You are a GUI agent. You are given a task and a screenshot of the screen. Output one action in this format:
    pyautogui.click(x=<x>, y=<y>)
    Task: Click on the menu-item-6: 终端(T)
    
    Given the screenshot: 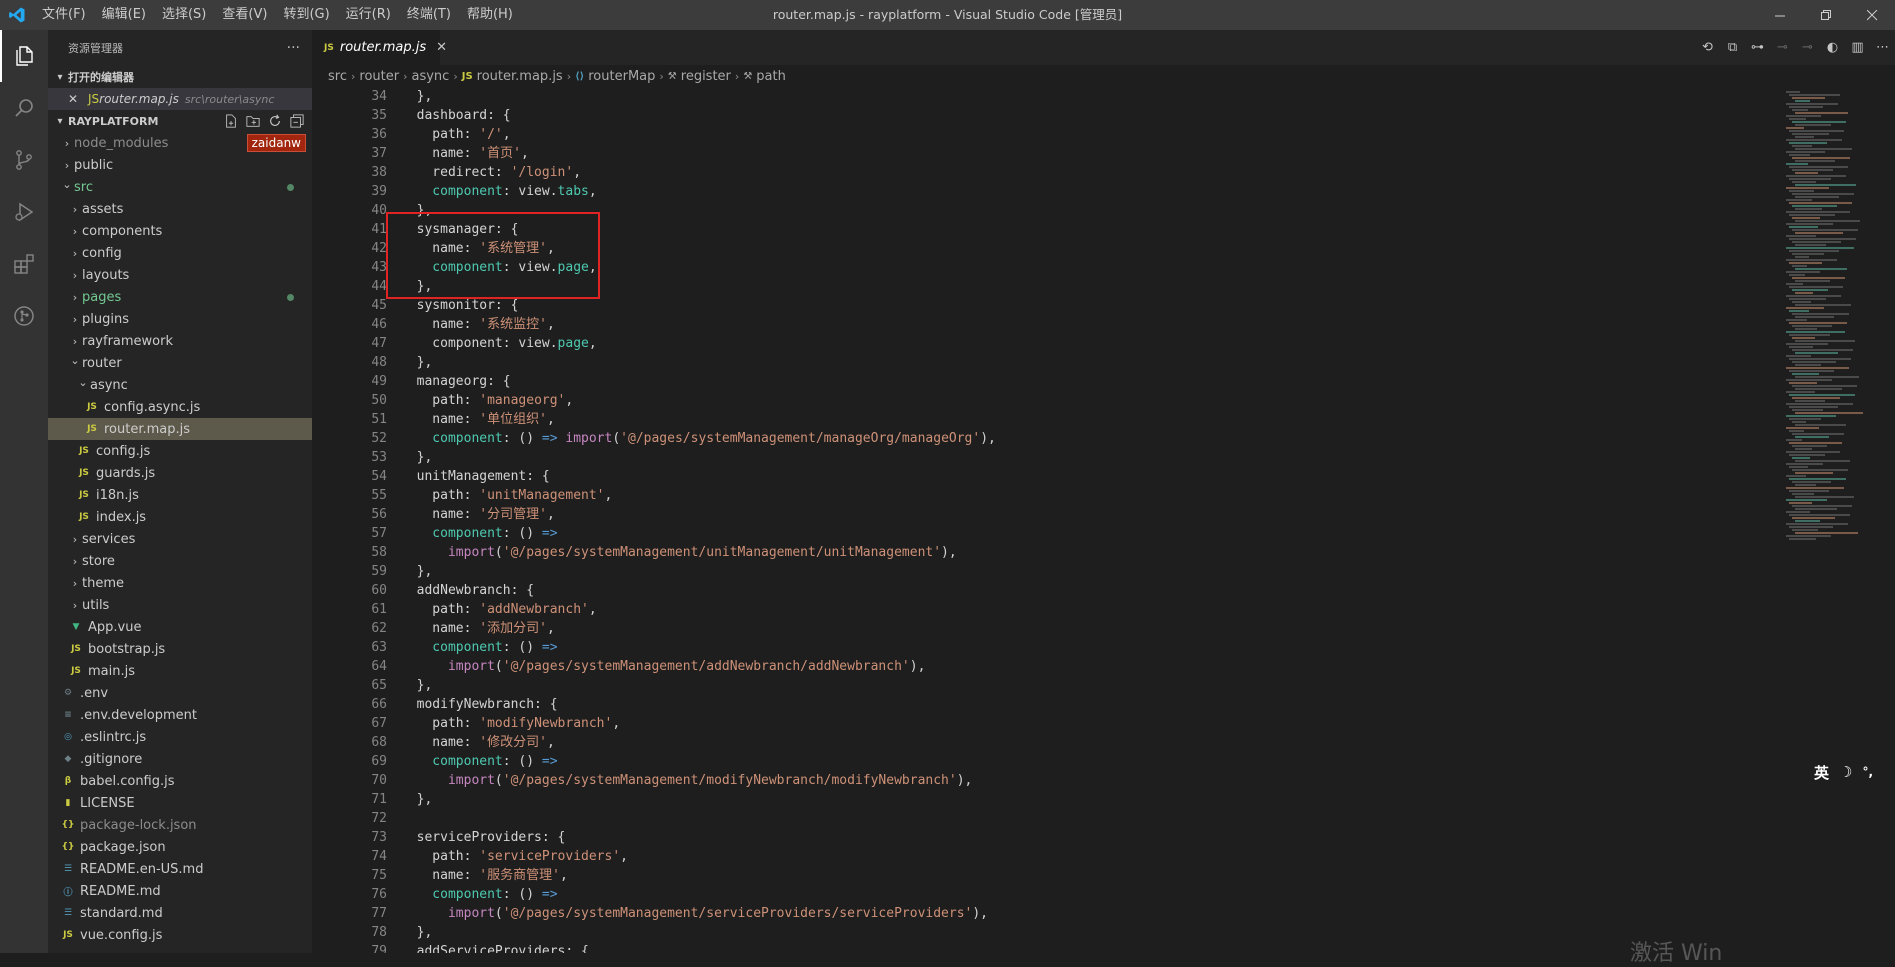 What is the action you would take?
    pyautogui.click(x=429, y=15)
    